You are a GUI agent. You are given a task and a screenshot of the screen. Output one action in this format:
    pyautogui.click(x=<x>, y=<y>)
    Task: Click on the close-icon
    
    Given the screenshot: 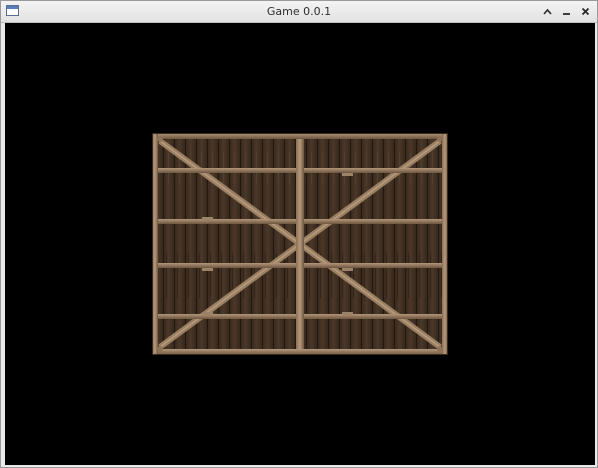 What is the action you would take?
    pyautogui.click(x=585, y=11)
    